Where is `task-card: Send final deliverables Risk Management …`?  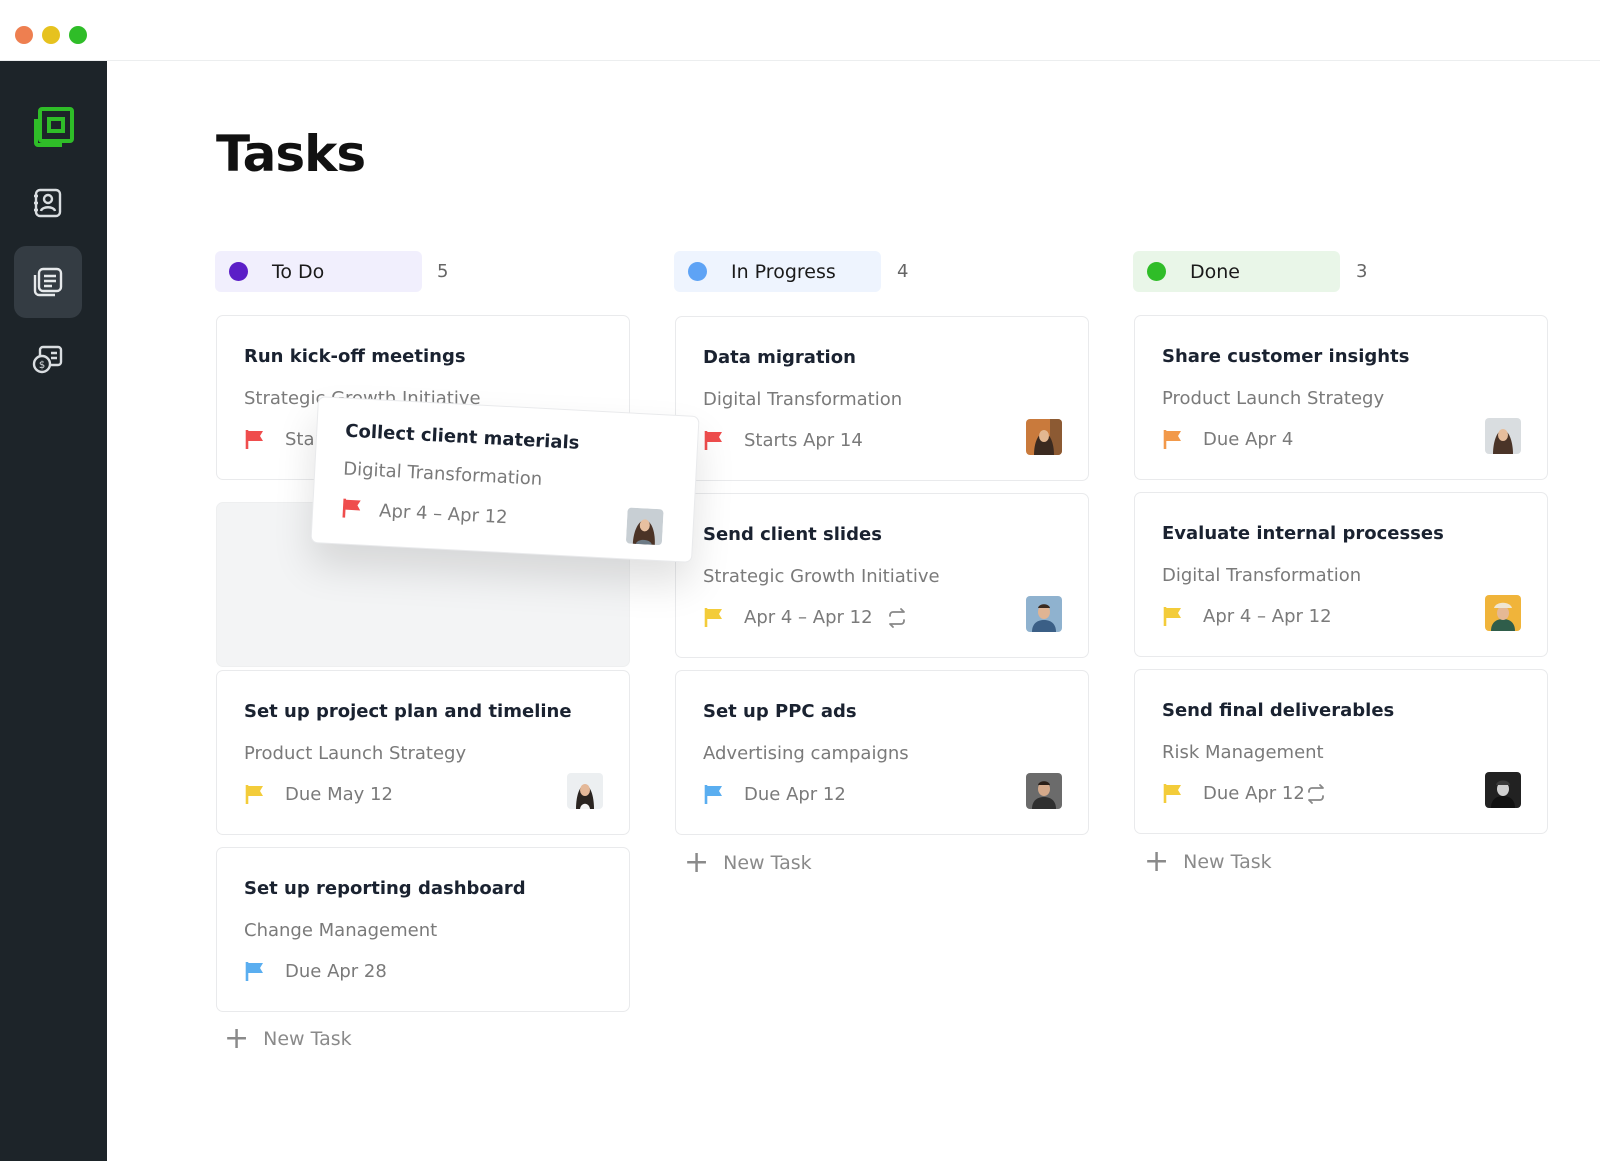 task-card: Send final deliverables Risk Management … is located at coordinates (1341, 751).